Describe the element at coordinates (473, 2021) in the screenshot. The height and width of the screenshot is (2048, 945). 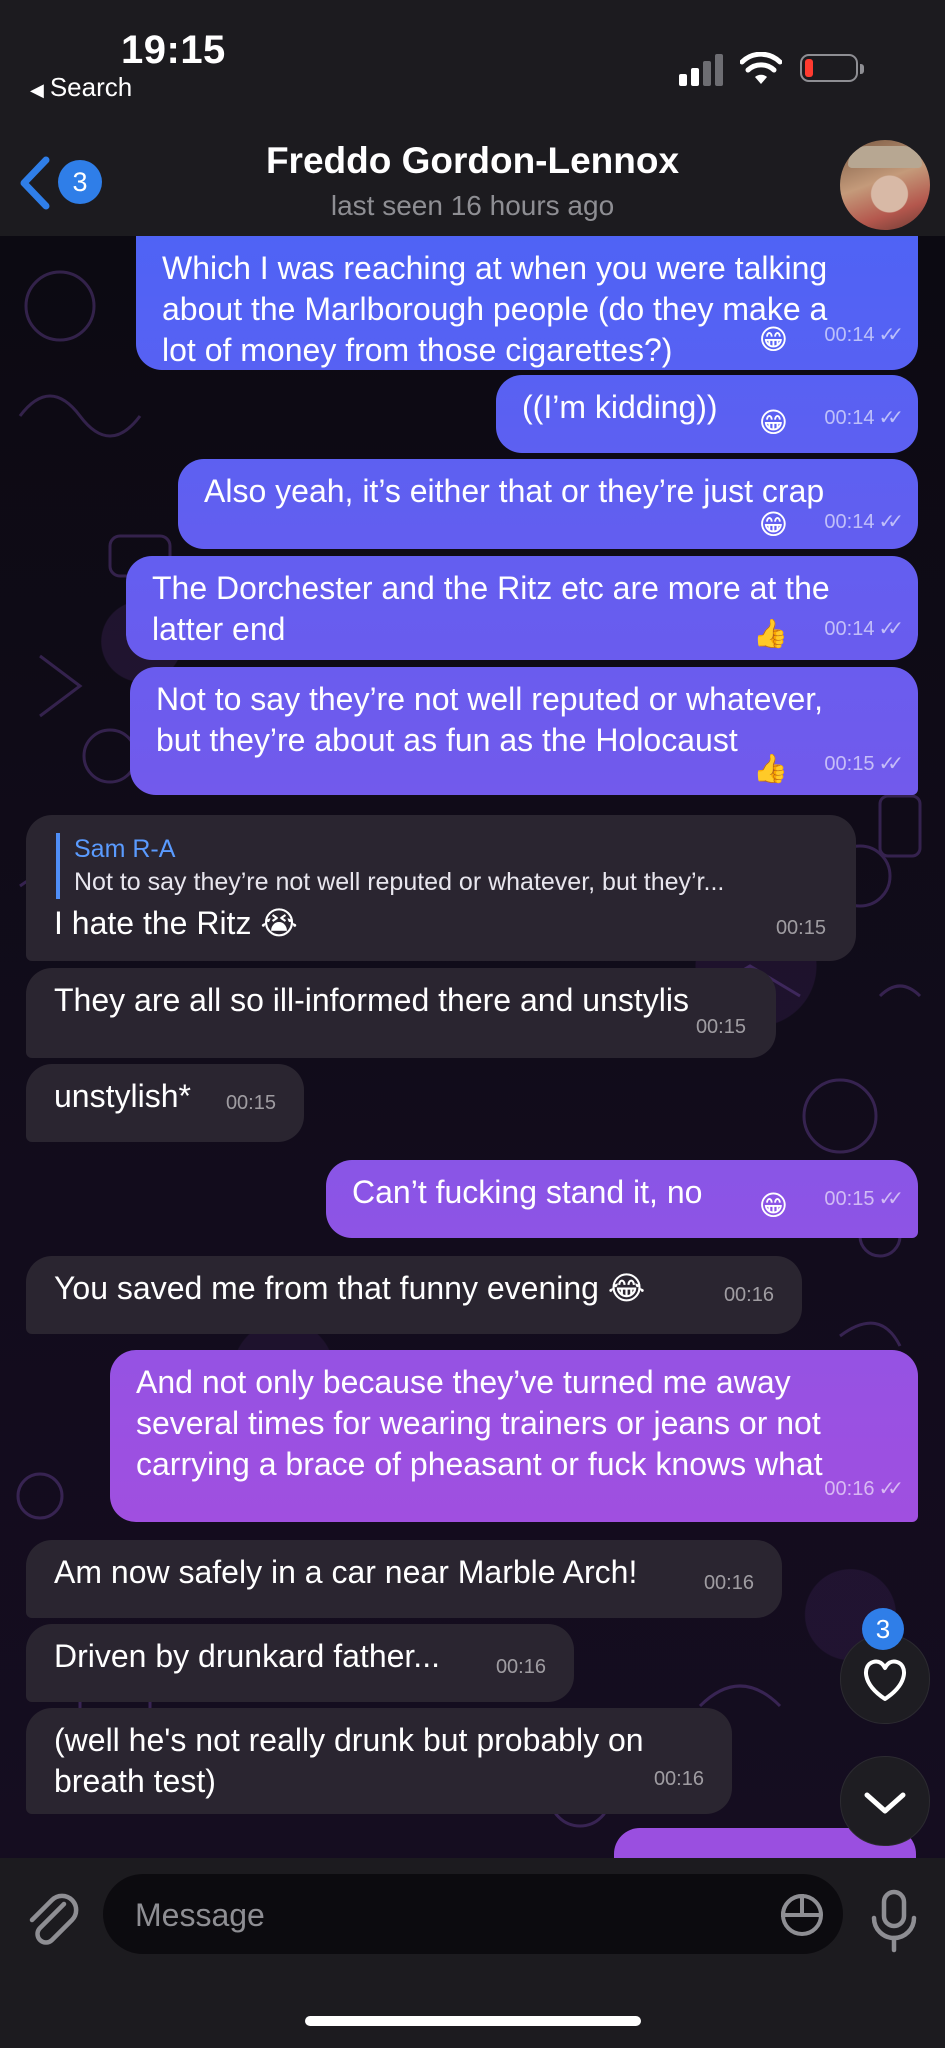
I see `home-indicator` at that location.